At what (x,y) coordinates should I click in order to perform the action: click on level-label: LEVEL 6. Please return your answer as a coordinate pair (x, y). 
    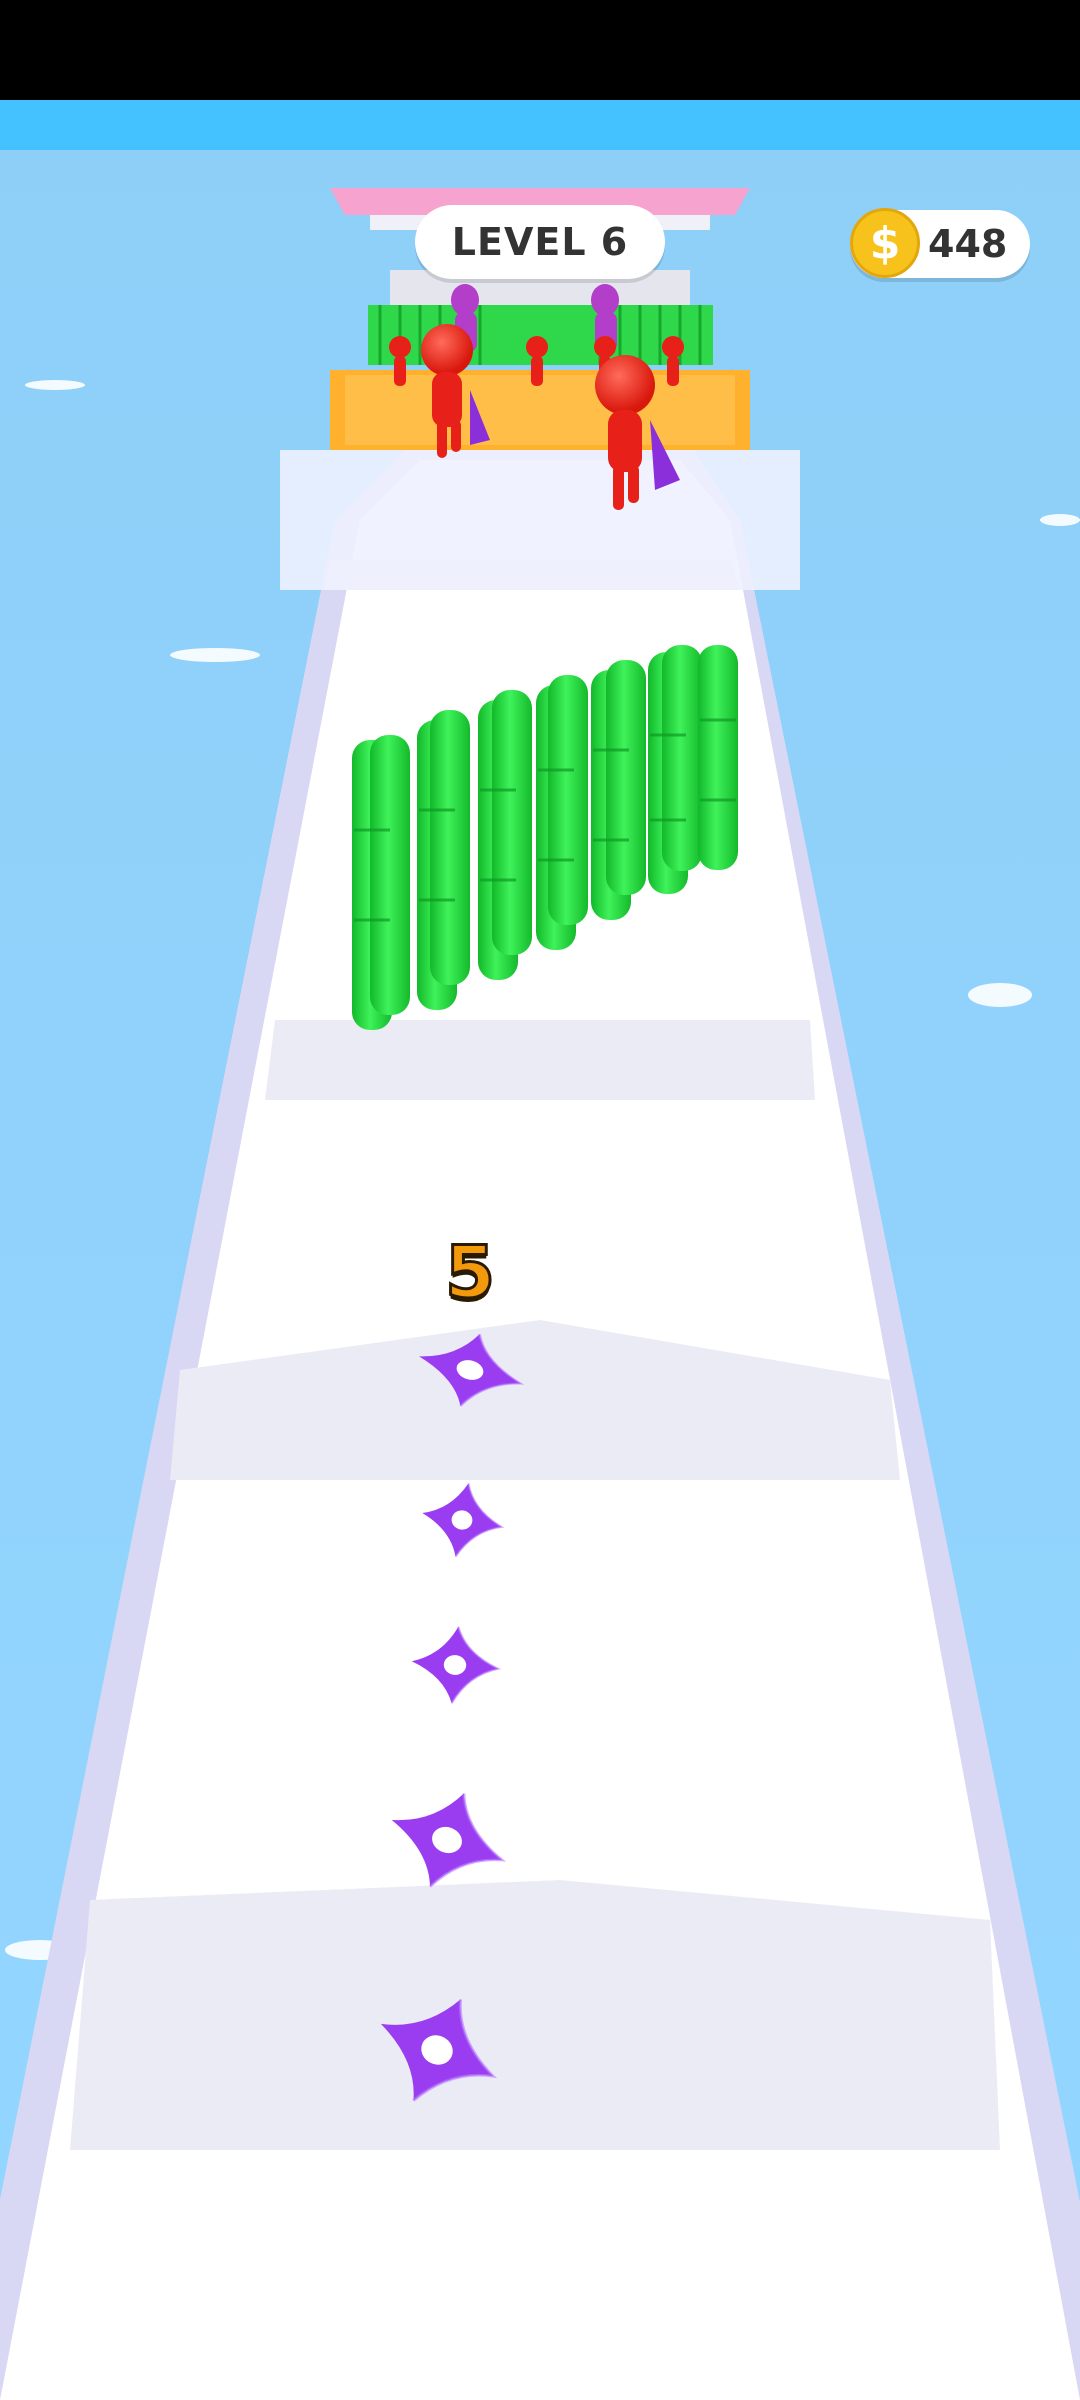
    Looking at the image, I should click on (540, 242).